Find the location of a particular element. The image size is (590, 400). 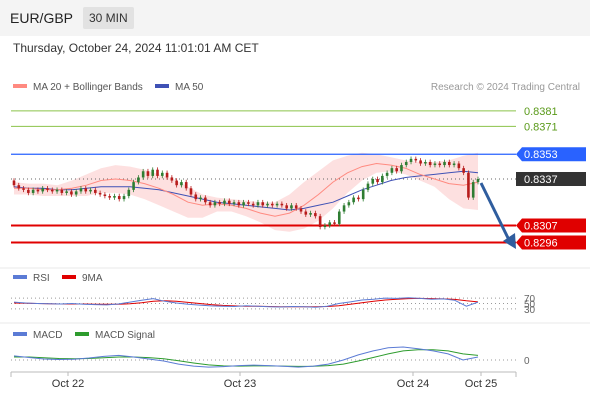

macd-signal-legend-swatch is located at coordinates (82, 334).